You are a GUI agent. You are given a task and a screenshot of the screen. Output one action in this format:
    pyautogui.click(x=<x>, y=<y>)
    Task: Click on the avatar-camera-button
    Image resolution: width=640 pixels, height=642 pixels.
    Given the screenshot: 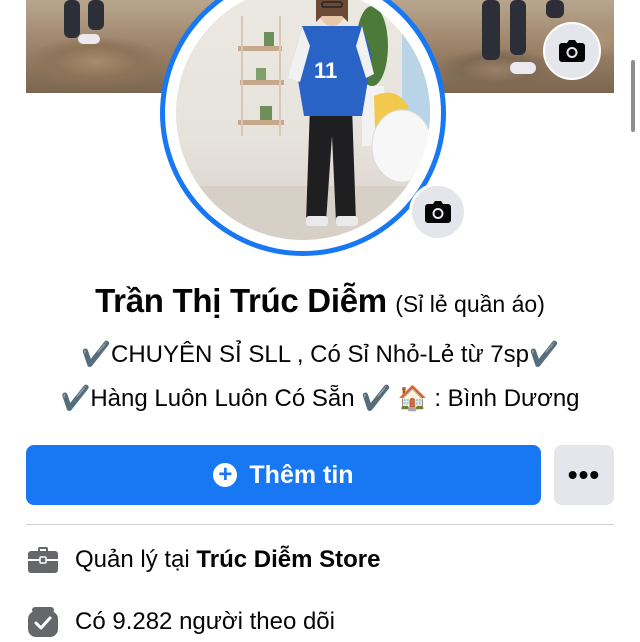 What is the action you would take?
    pyautogui.click(x=438, y=212)
    